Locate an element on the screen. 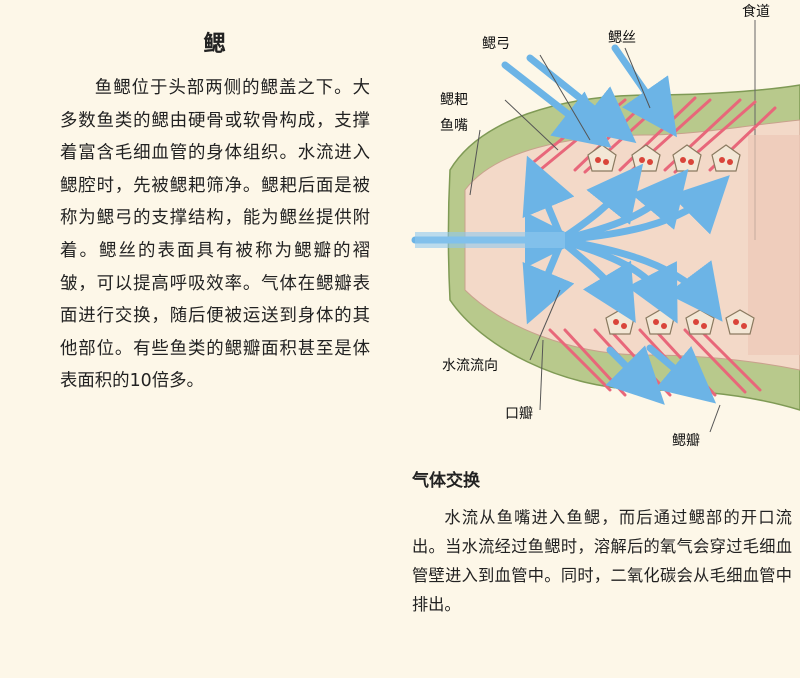 This screenshot has width=800, height=678. label-mouth: 鱼嘴 is located at coordinates (454, 125).